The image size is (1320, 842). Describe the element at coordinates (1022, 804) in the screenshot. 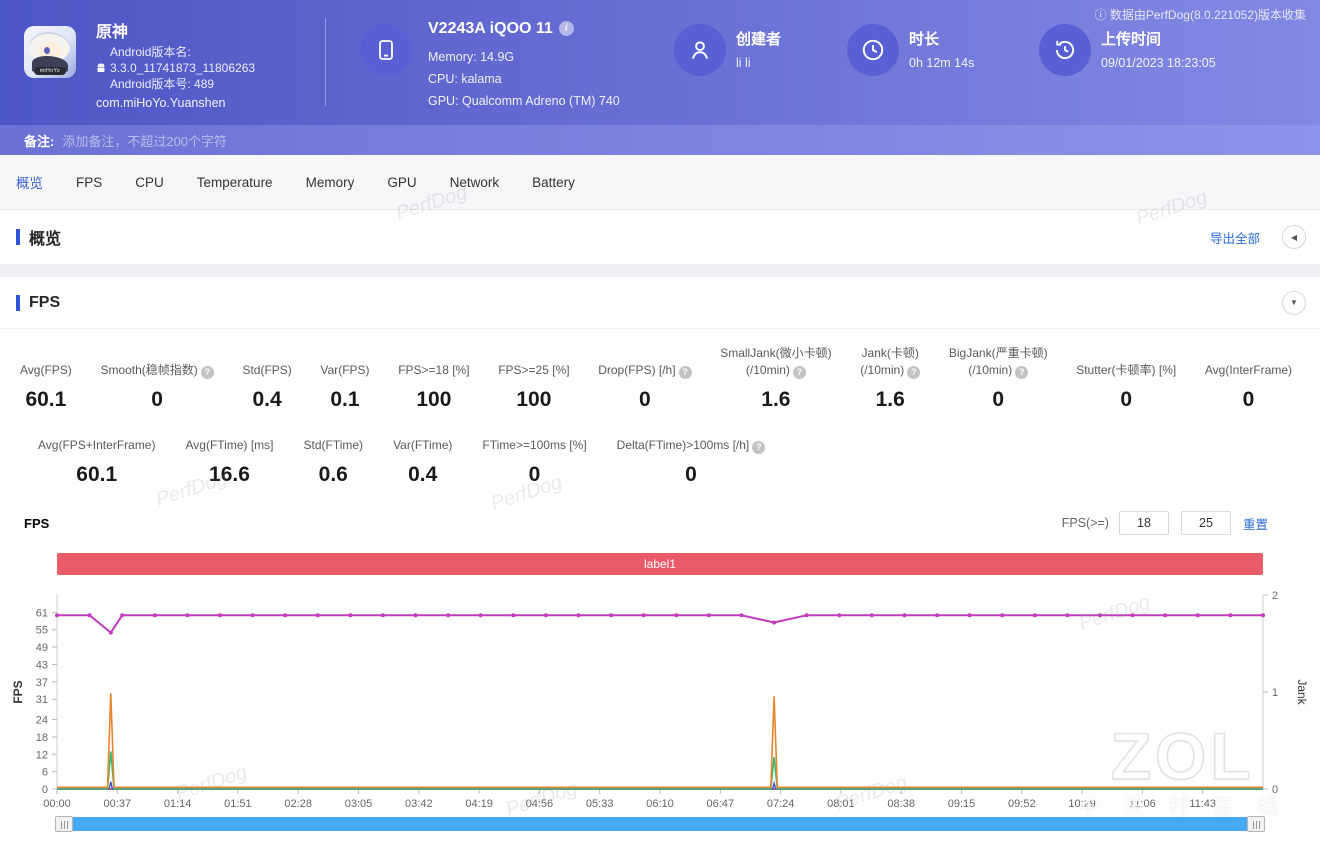

I see `svg-text: 09:52` at that location.